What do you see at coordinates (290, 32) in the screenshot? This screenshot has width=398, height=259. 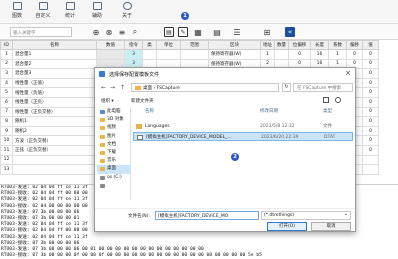 I see `logo-icon: «` at bounding box center [290, 32].